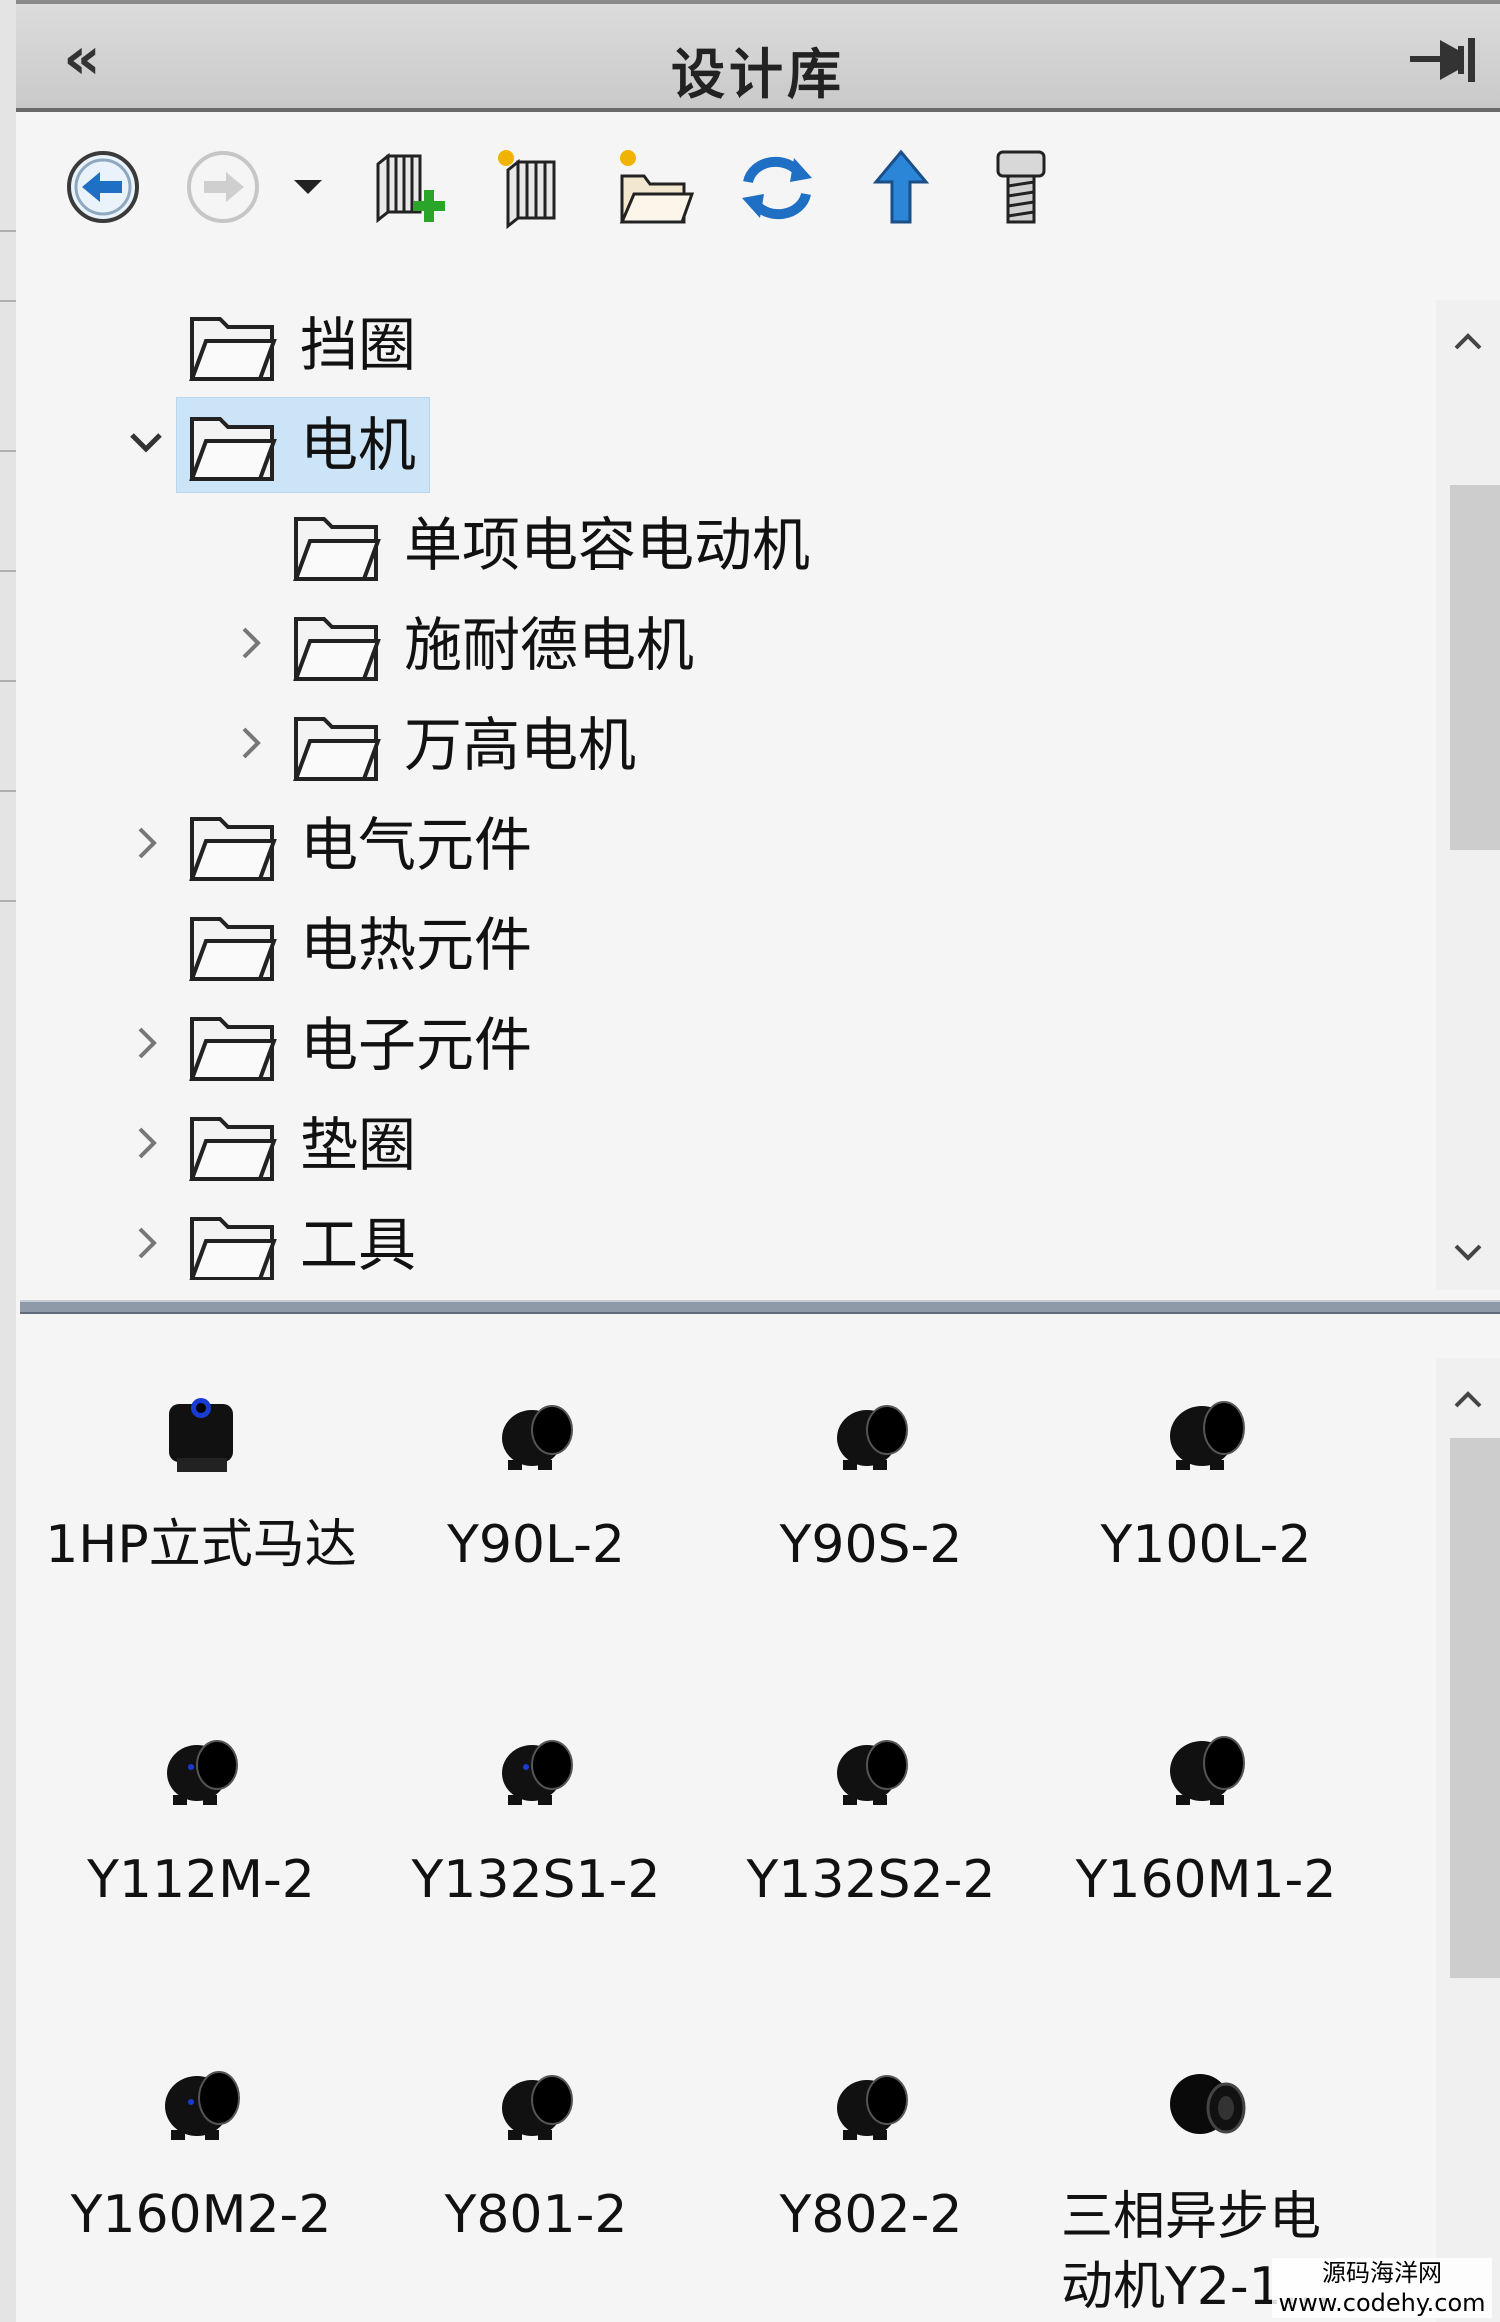  I want to click on library-item: Y160M2-2, so click(201, 2172).